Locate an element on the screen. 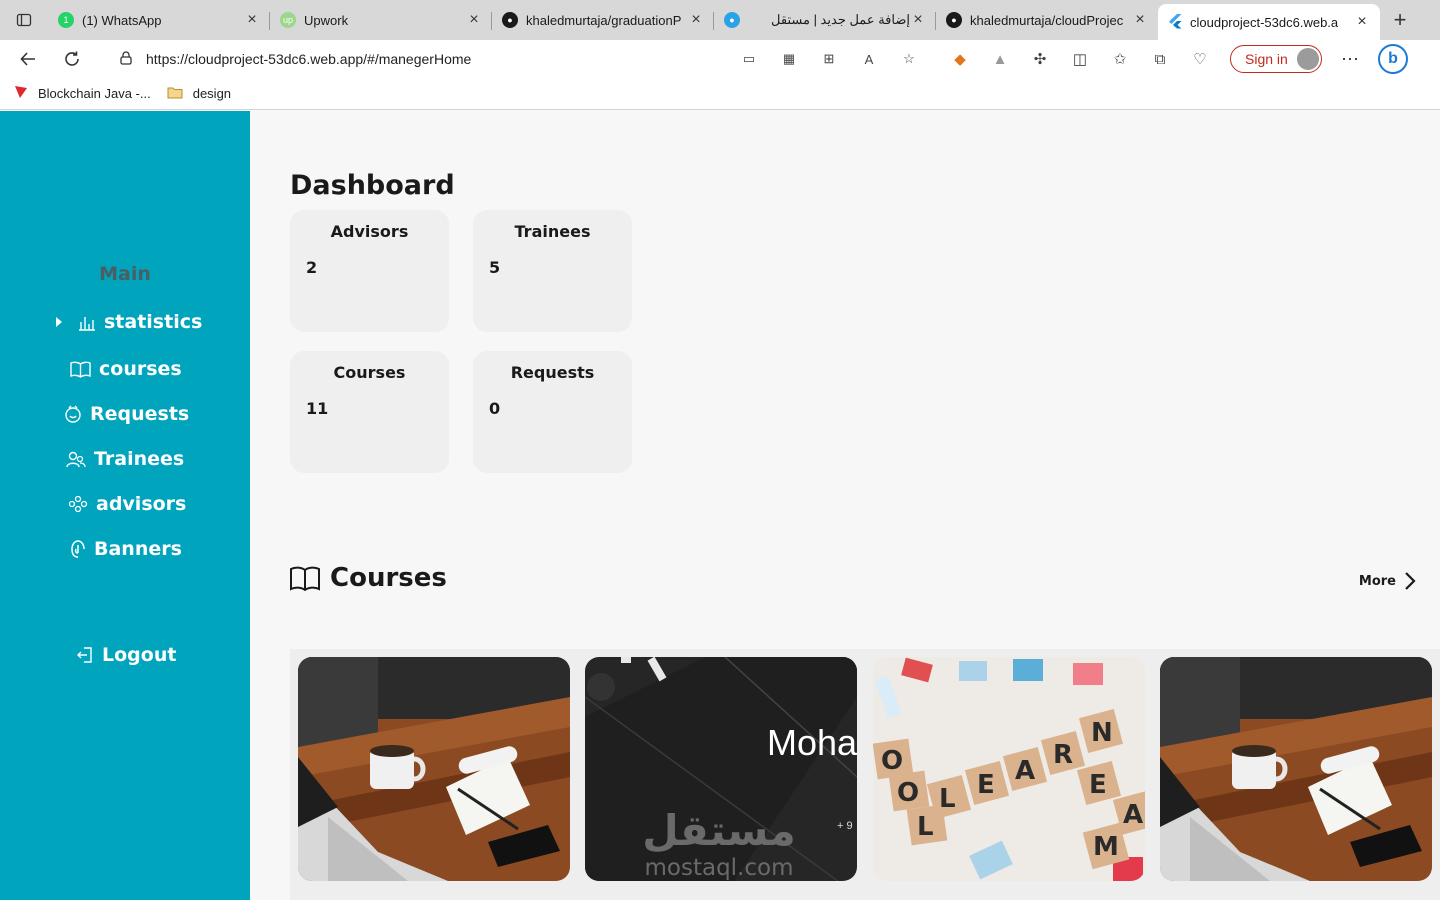  sidebar-item-trainees: Trainees is located at coordinates (125, 459).